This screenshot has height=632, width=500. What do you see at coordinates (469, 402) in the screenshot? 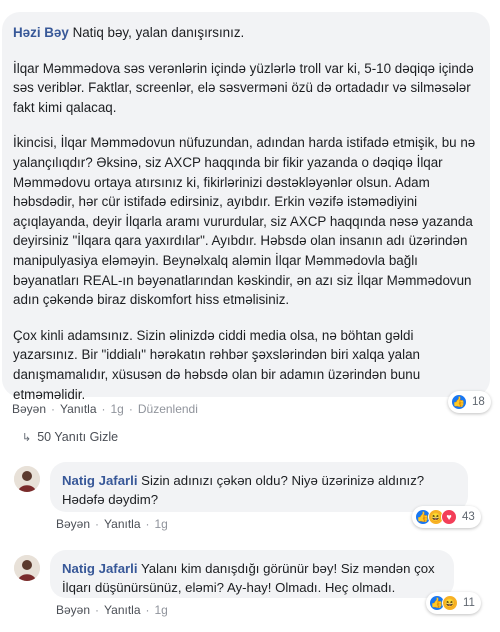
I see `main-reactions: 👍 18` at bounding box center [469, 402].